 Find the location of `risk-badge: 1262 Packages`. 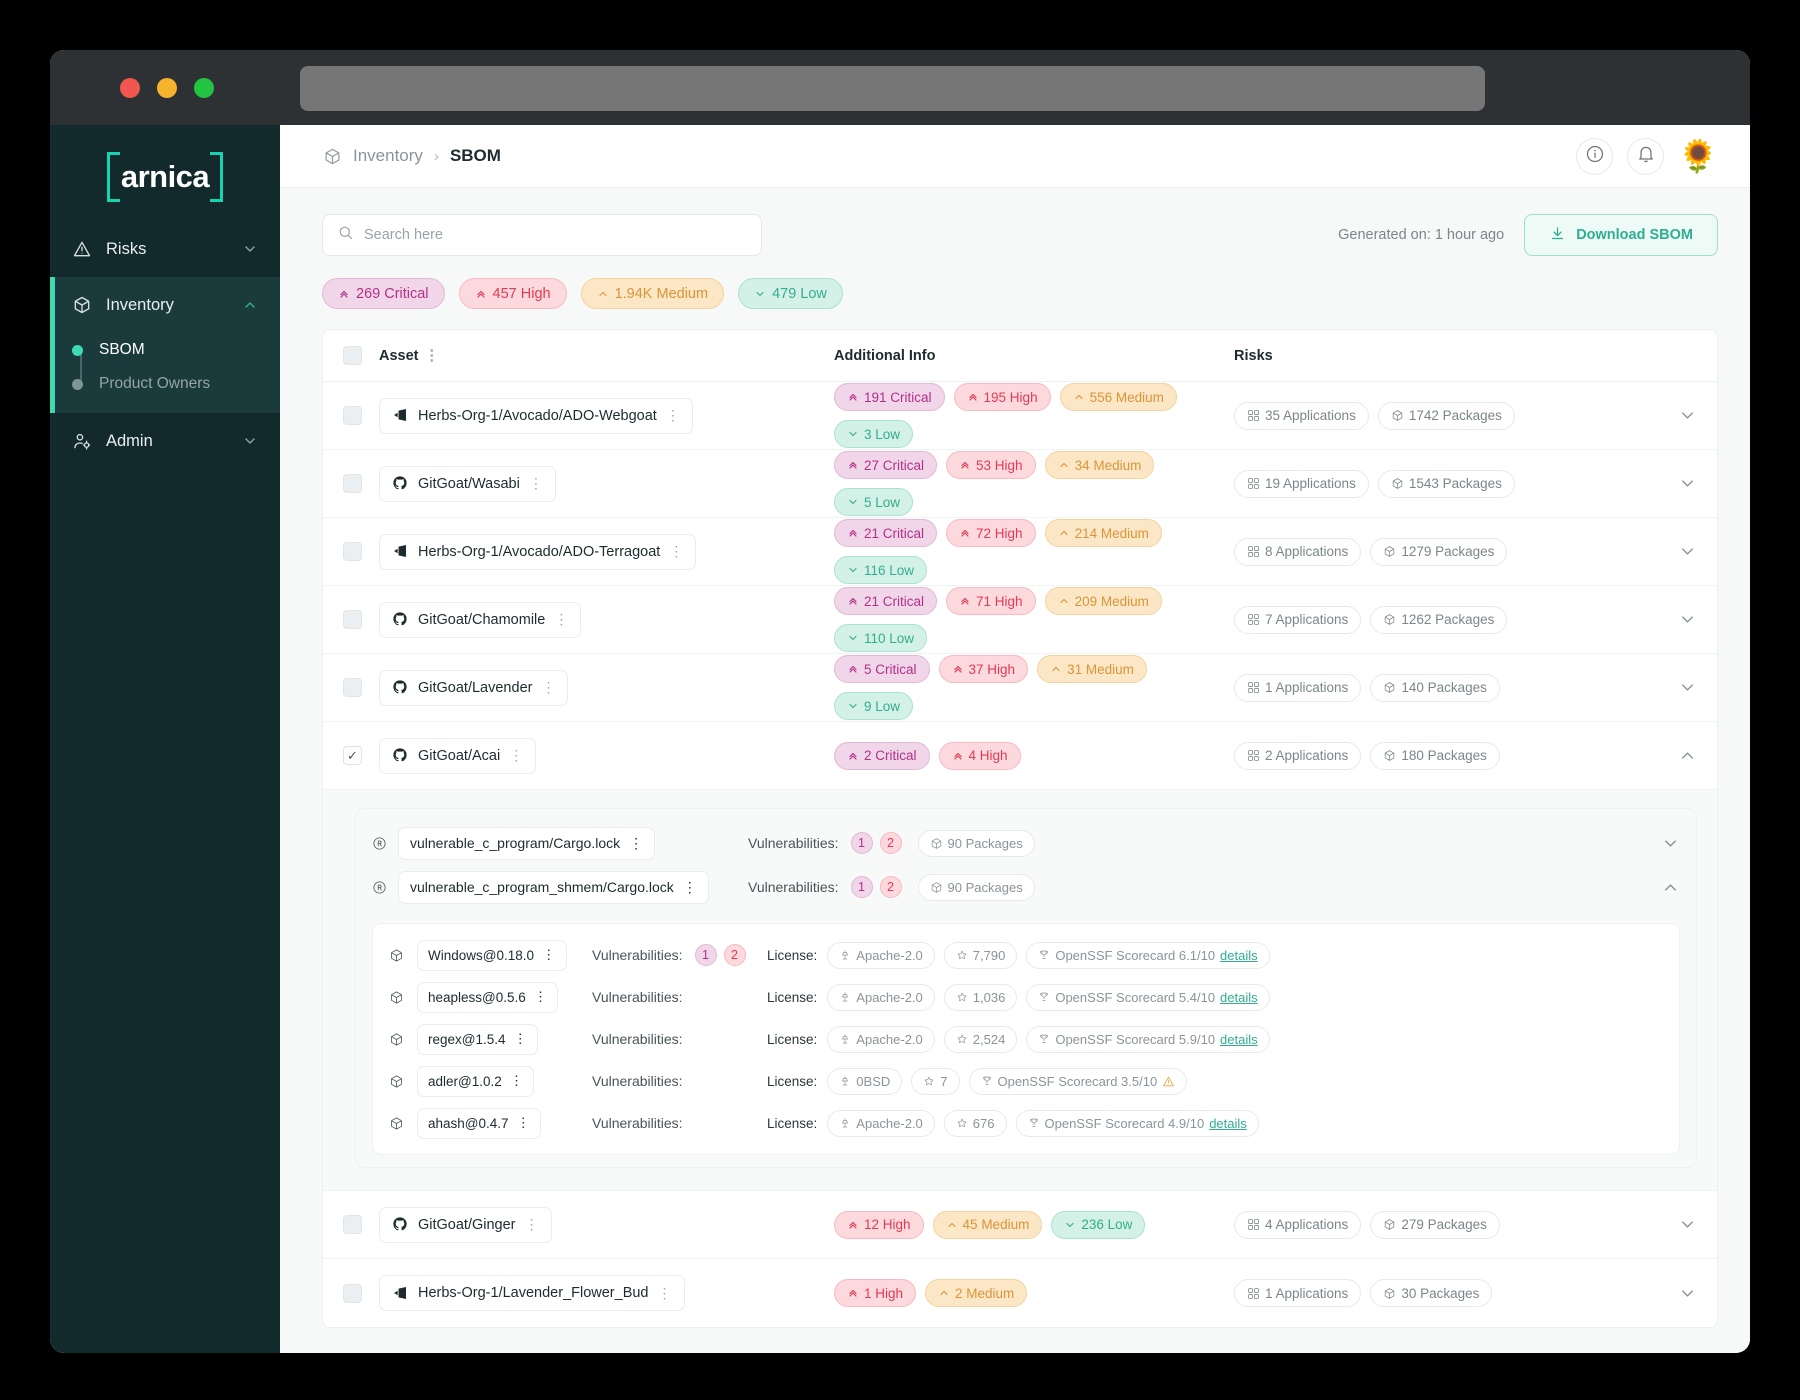

risk-badge: 1262 Packages is located at coordinates (1439, 619).